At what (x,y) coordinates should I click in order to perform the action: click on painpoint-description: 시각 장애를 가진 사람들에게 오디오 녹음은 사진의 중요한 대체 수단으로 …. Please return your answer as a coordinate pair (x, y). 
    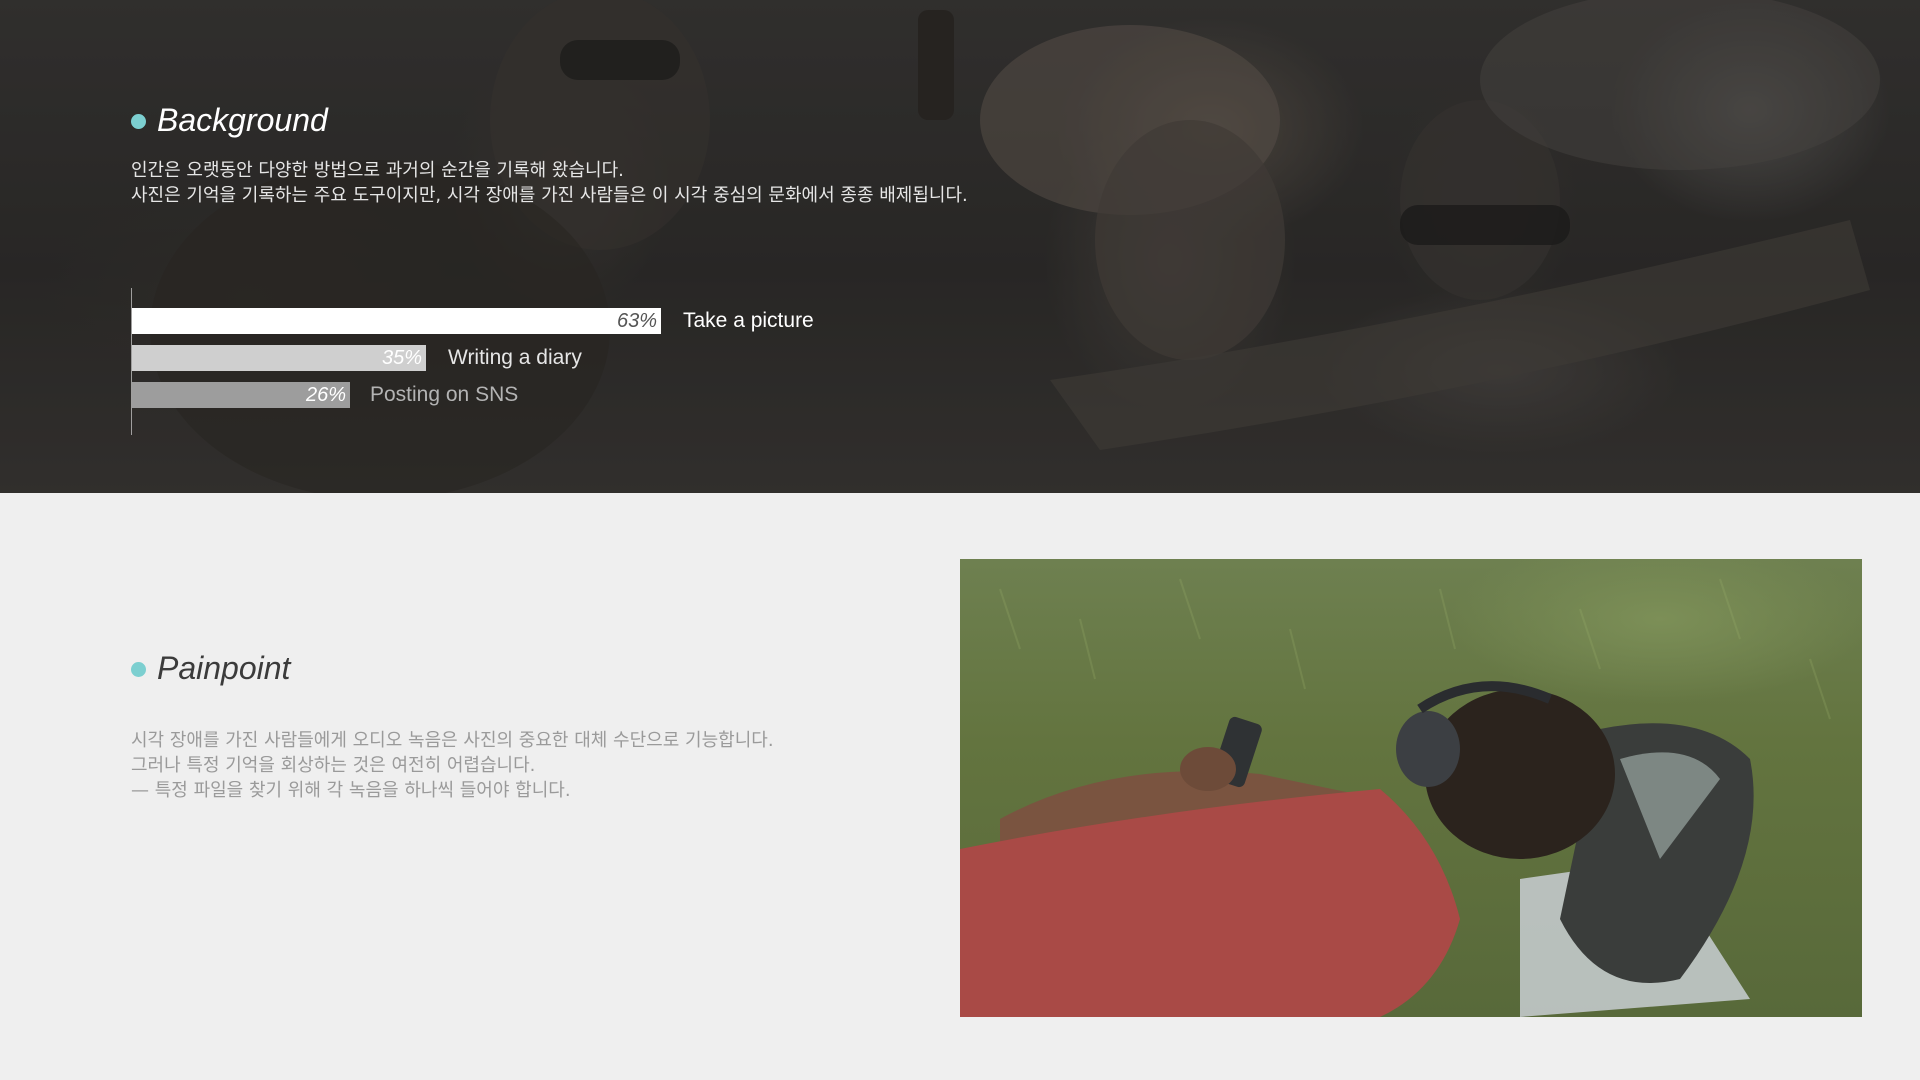
    Looking at the image, I should click on (452, 765).